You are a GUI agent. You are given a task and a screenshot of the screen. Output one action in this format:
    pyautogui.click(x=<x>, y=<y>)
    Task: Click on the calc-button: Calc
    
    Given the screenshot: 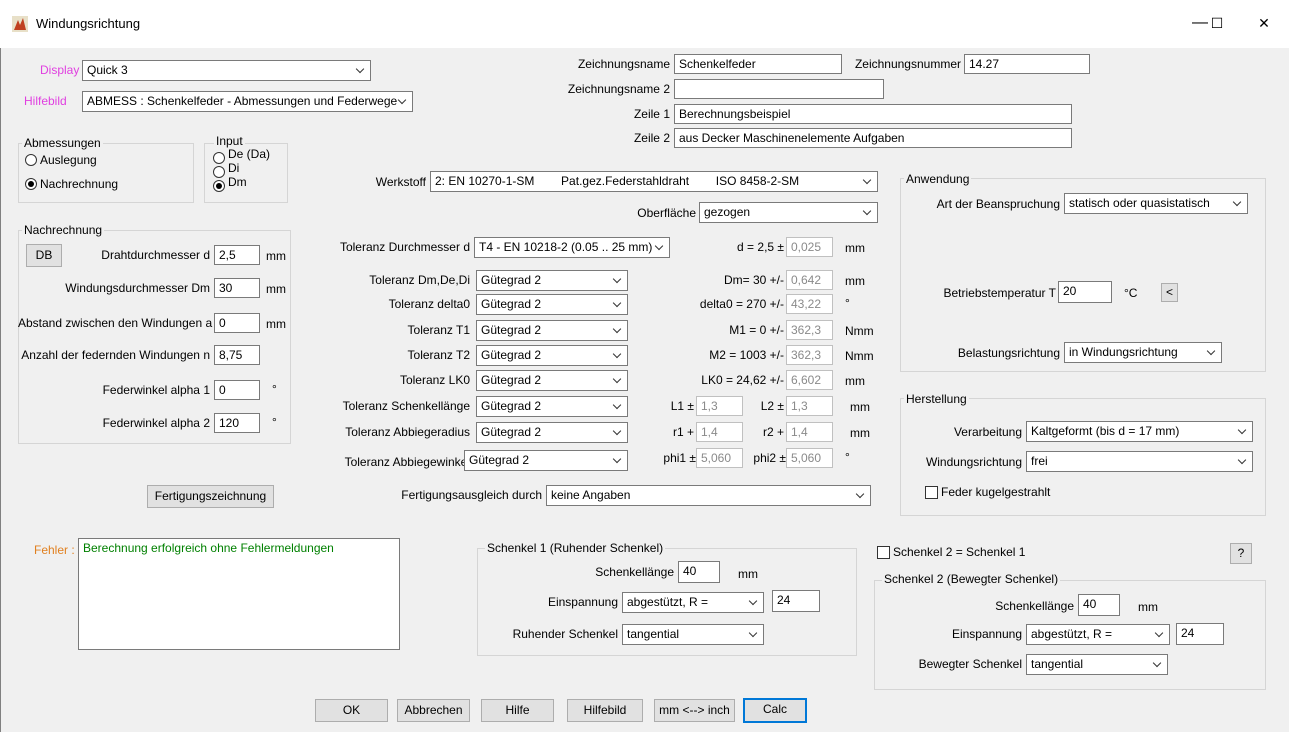 What is the action you would take?
    pyautogui.click(x=775, y=710)
    